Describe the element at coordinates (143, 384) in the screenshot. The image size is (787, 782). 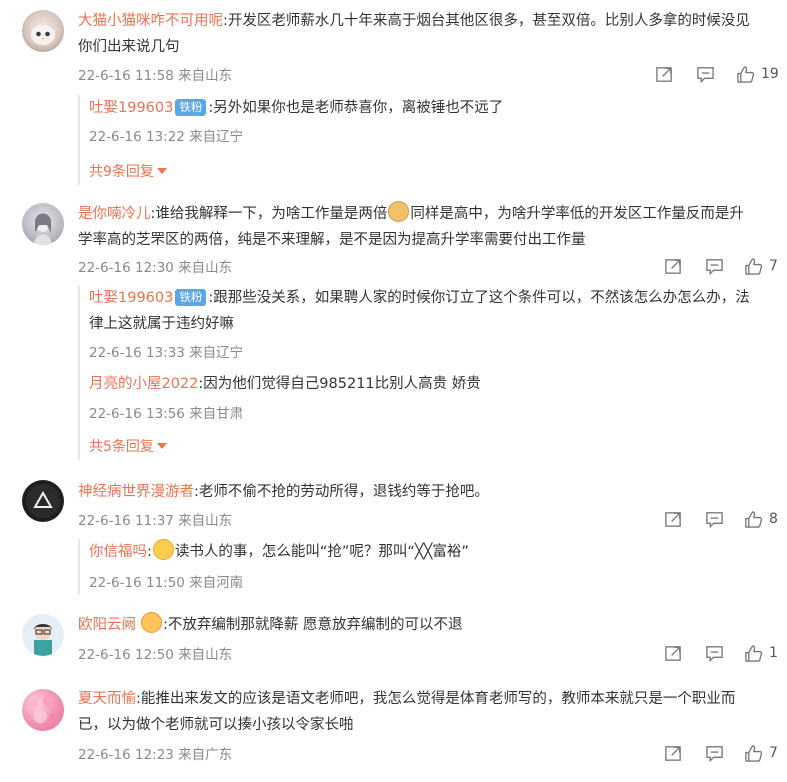
I see `username-link: 月亮的小屋2022` at that location.